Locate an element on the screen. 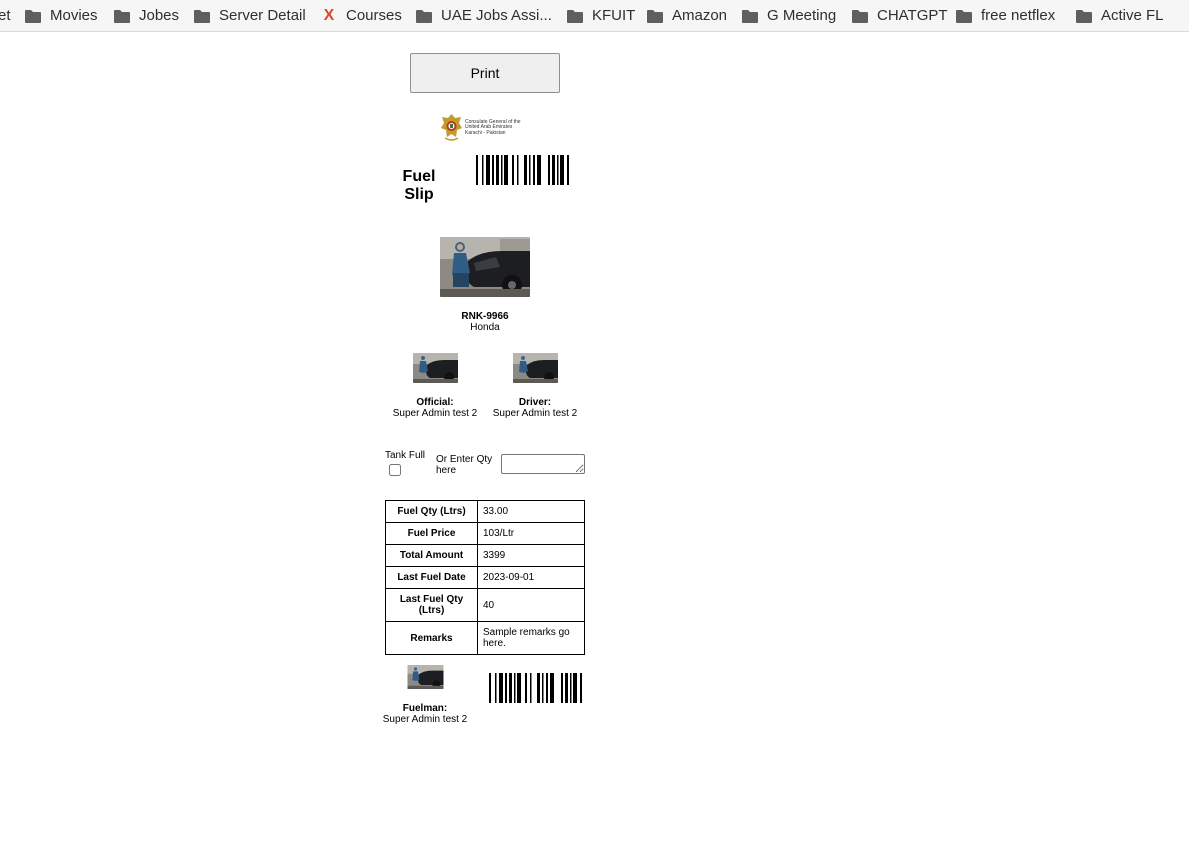 The height and width of the screenshot is (845, 1189). bookmark-label: Server Detail is located at coordinates (262, 15).